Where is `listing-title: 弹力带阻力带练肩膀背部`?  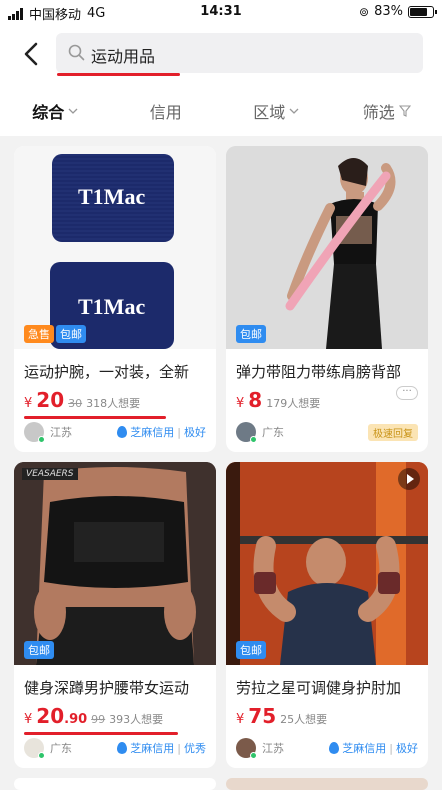 listing-title: 弹力带阻力带练肩膀背部 is located at coordinates (327, 365).